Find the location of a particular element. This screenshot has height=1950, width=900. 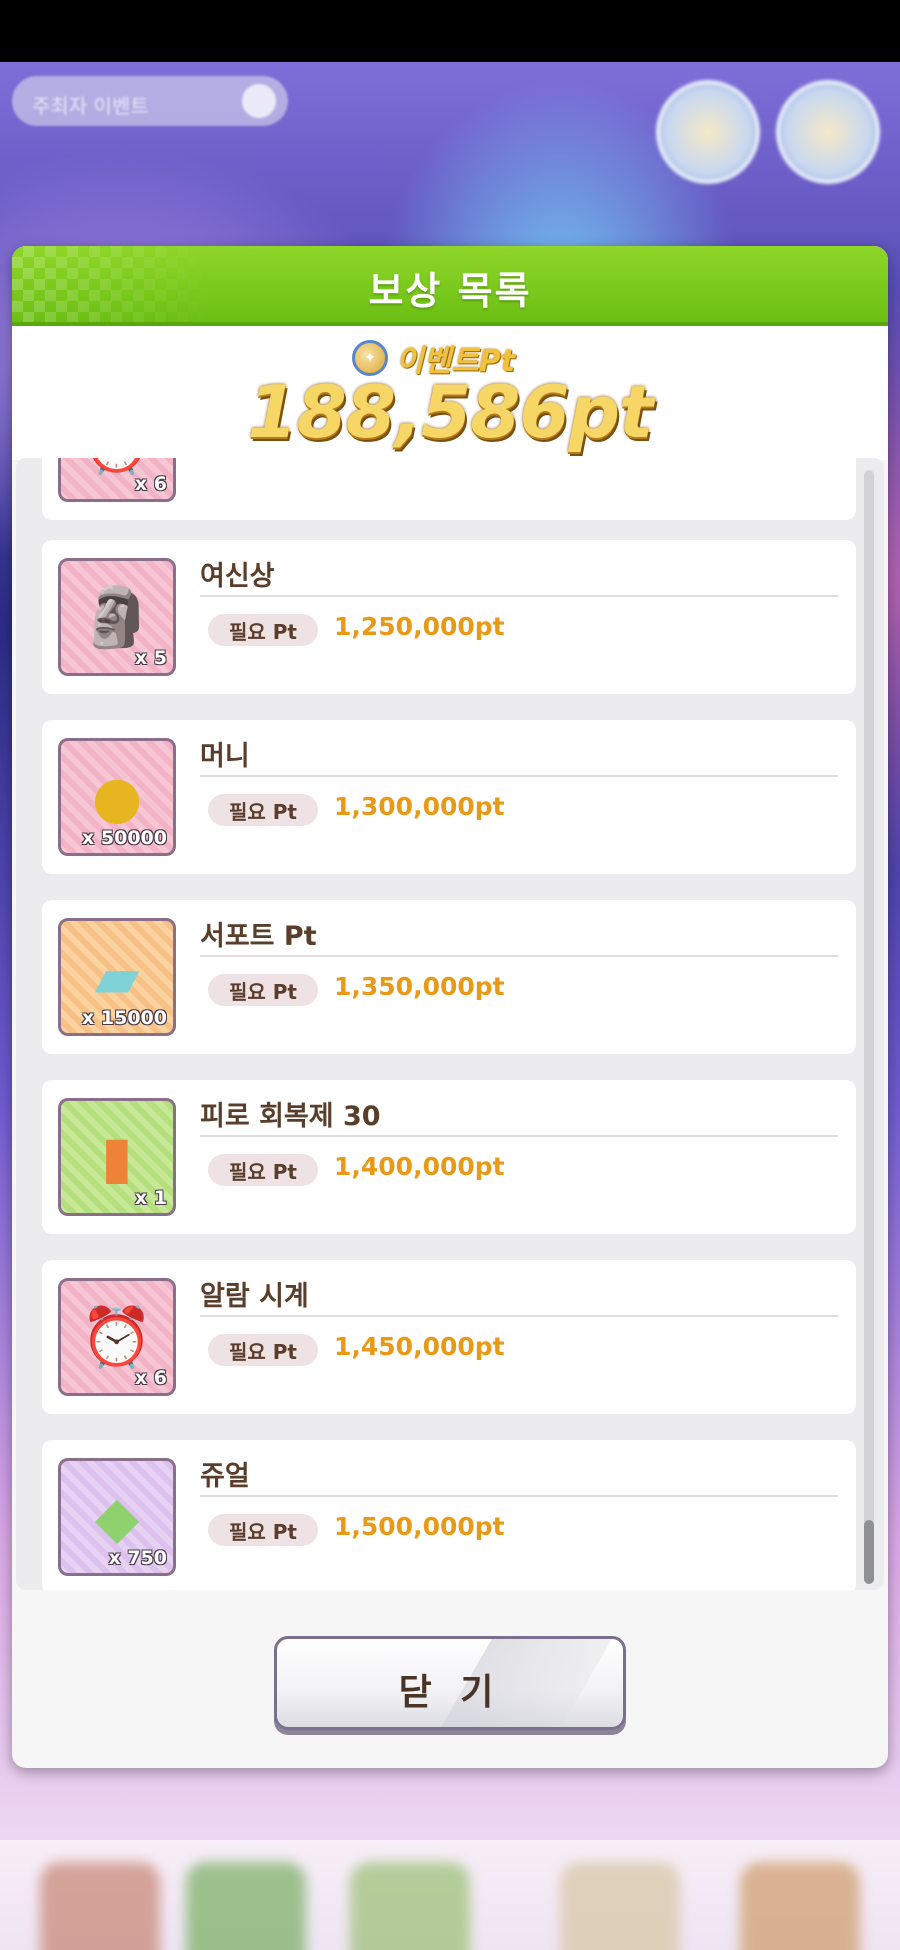

required-pt-value: 1,450,000pt is located at coordinates (419, 1346).